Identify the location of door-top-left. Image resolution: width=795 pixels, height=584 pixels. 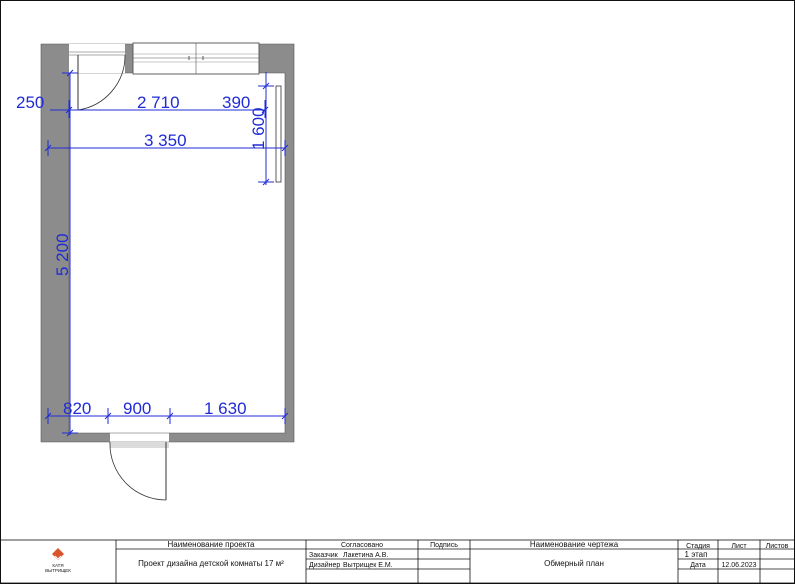
(97, 77).